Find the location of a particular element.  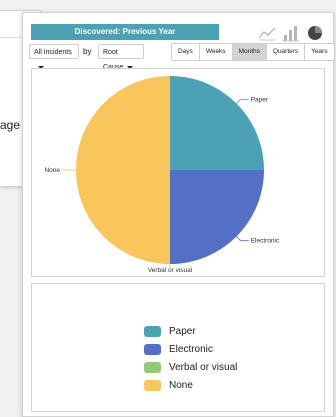

pie-slice-none is located at coordinates (123, 170).